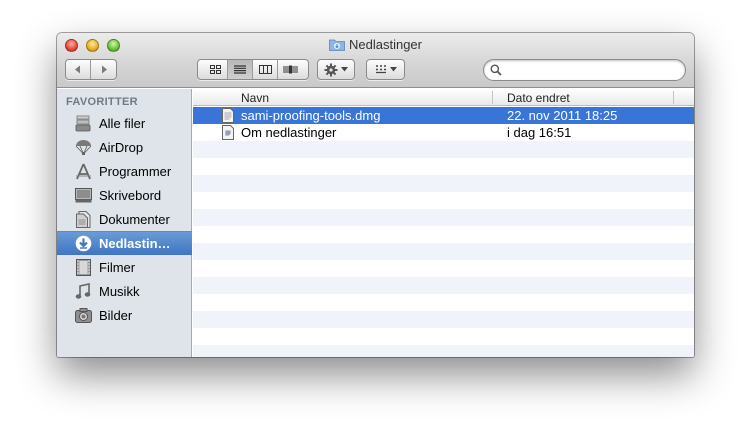 This screenshot has width=751, height=437. I want to click on back-forward-control, so click(91, 69).